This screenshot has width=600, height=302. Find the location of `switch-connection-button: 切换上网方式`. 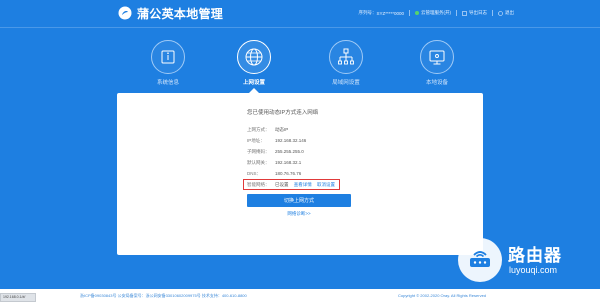

switch-connection-button: 切换上网方式 is located at coordinates (299, 200).